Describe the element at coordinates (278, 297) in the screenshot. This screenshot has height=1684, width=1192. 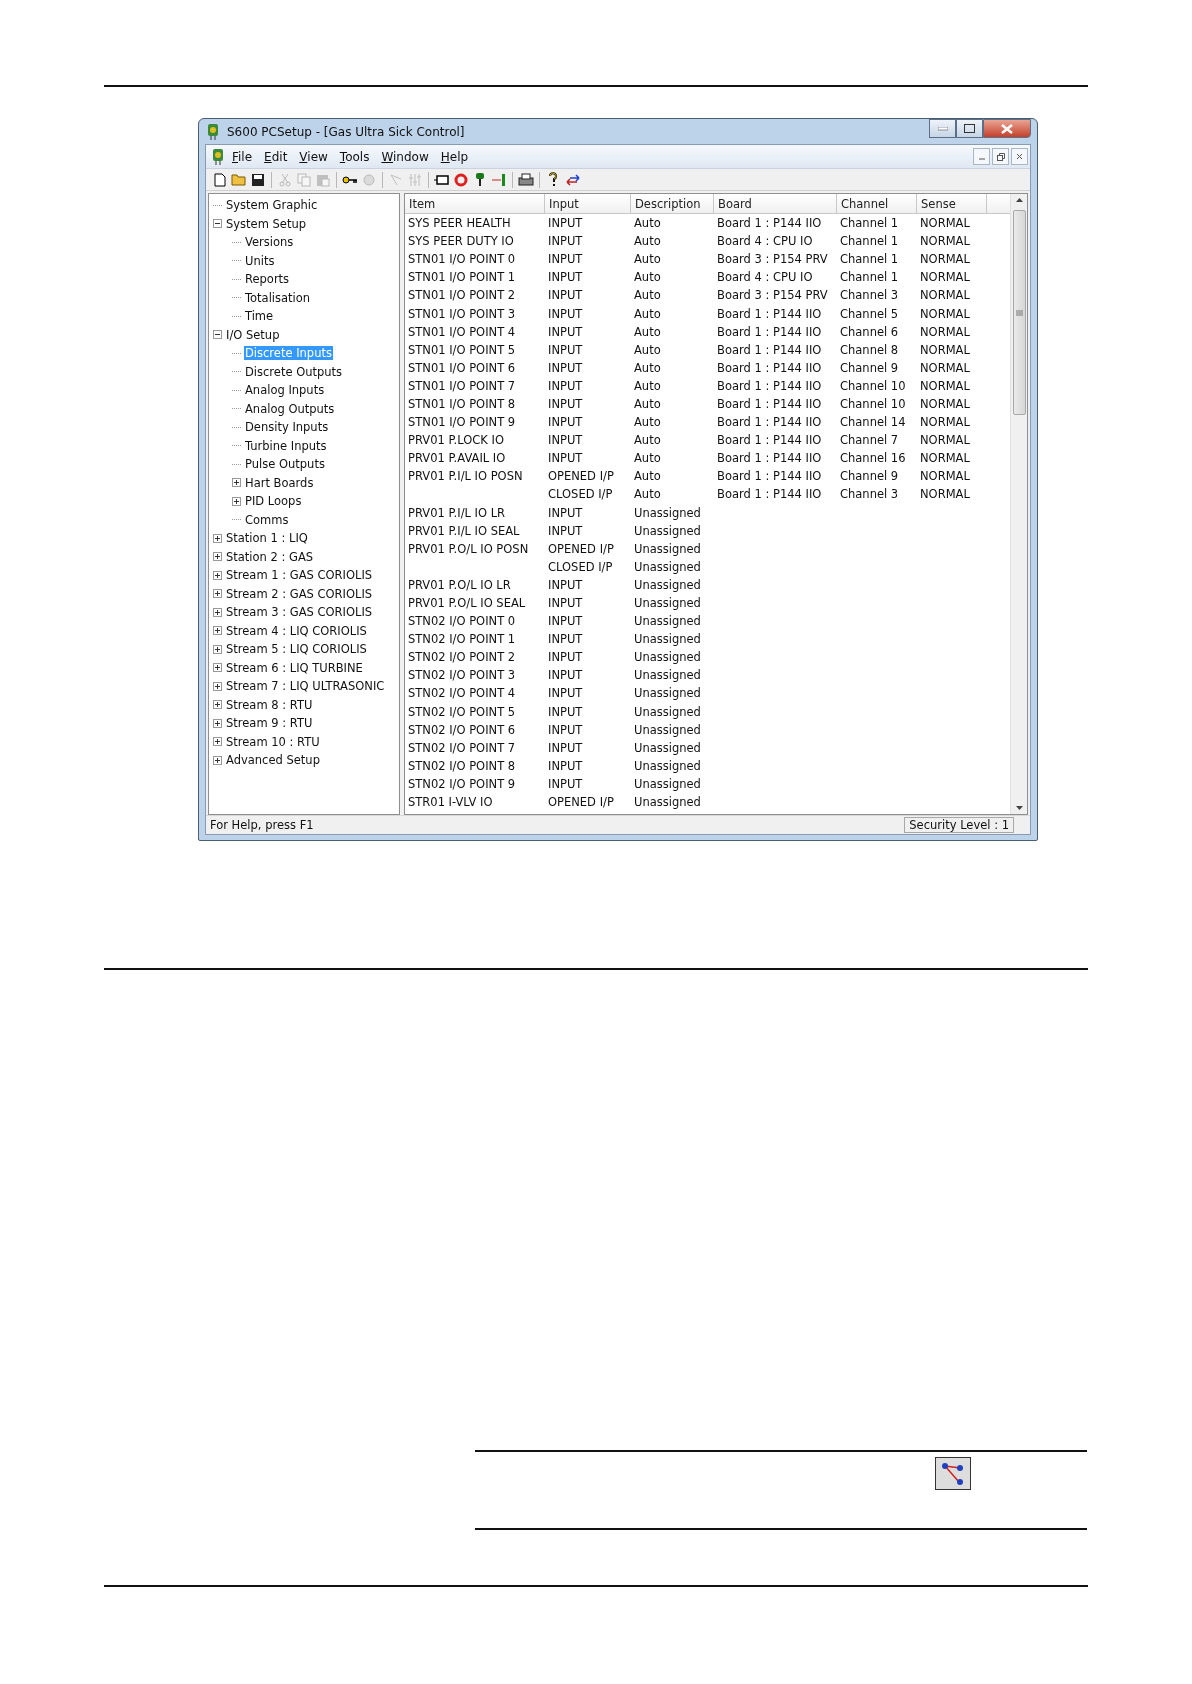
I see `tree-item: Totalisation` at that location.